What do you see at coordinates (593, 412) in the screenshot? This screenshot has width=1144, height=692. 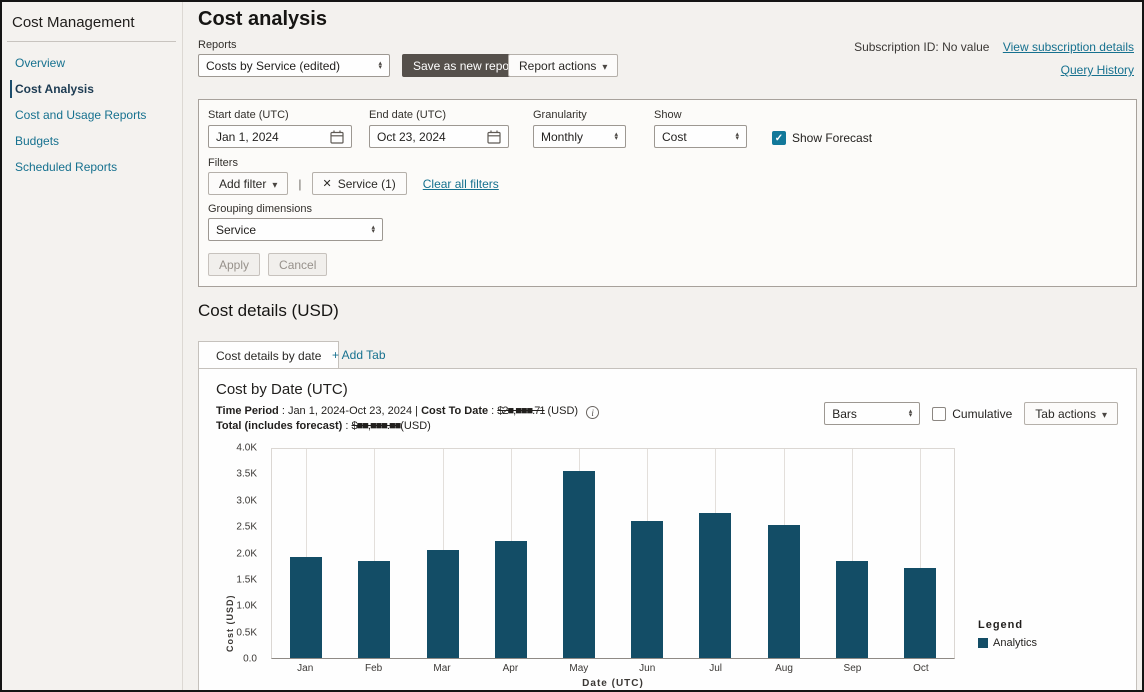 I see `info-icon: i` at bounding box center [593, 412].